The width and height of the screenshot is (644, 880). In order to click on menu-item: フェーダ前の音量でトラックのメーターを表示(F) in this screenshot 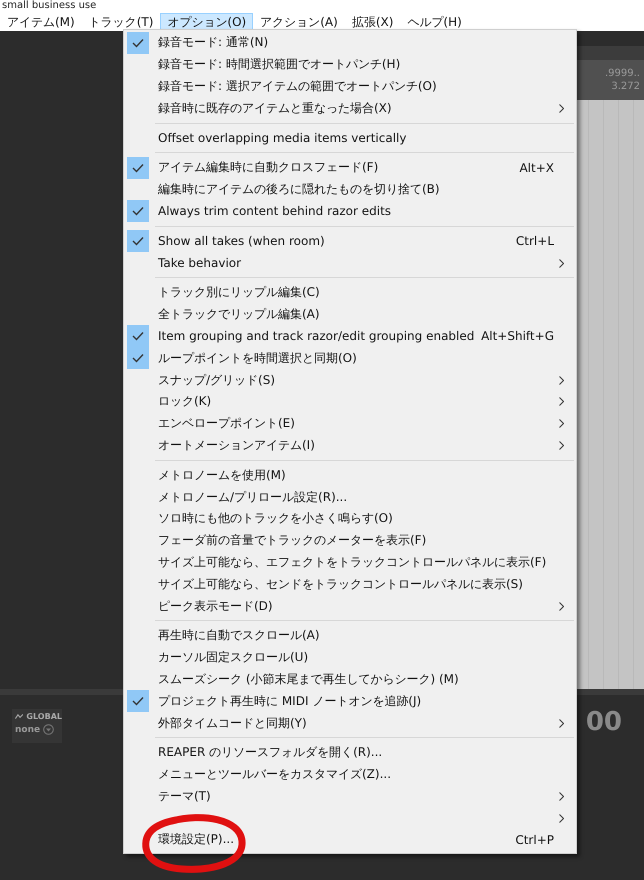, I will do `click(350, 541)`.